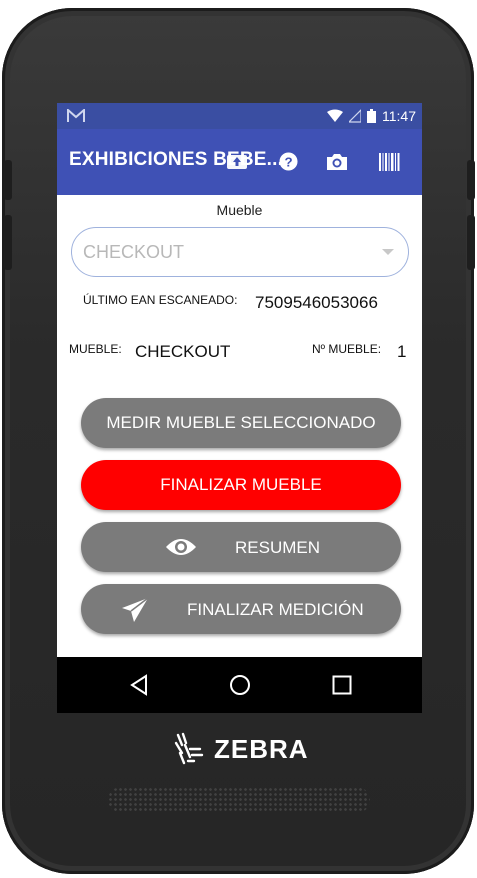 The width and height of the screenshot is (477, 878). What do you see at coordinates (402, 351) in the screenshot?
I see `mueble-number-value: 1` at bounding box center [402, 351].